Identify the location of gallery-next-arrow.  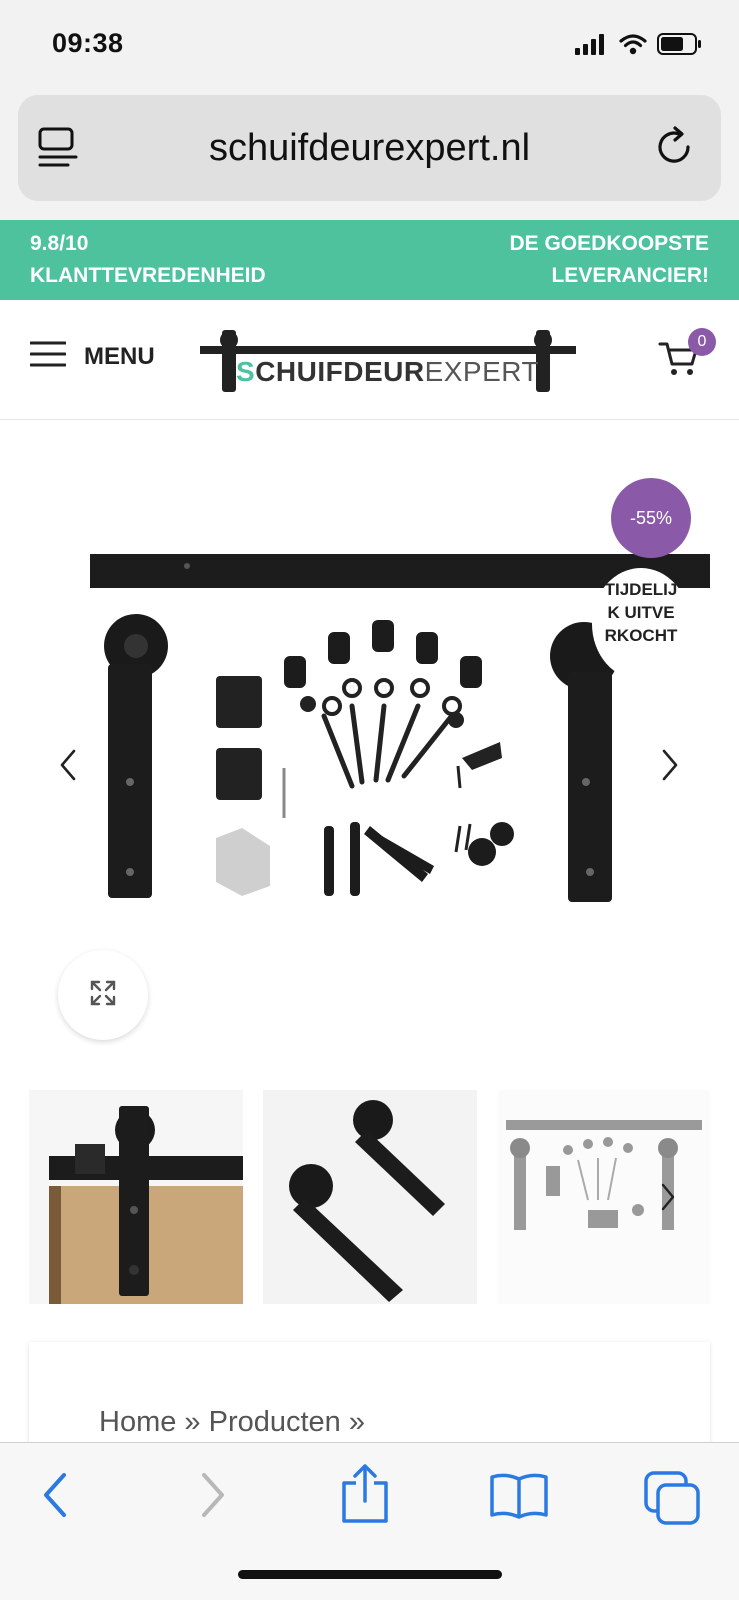
(670, 767).